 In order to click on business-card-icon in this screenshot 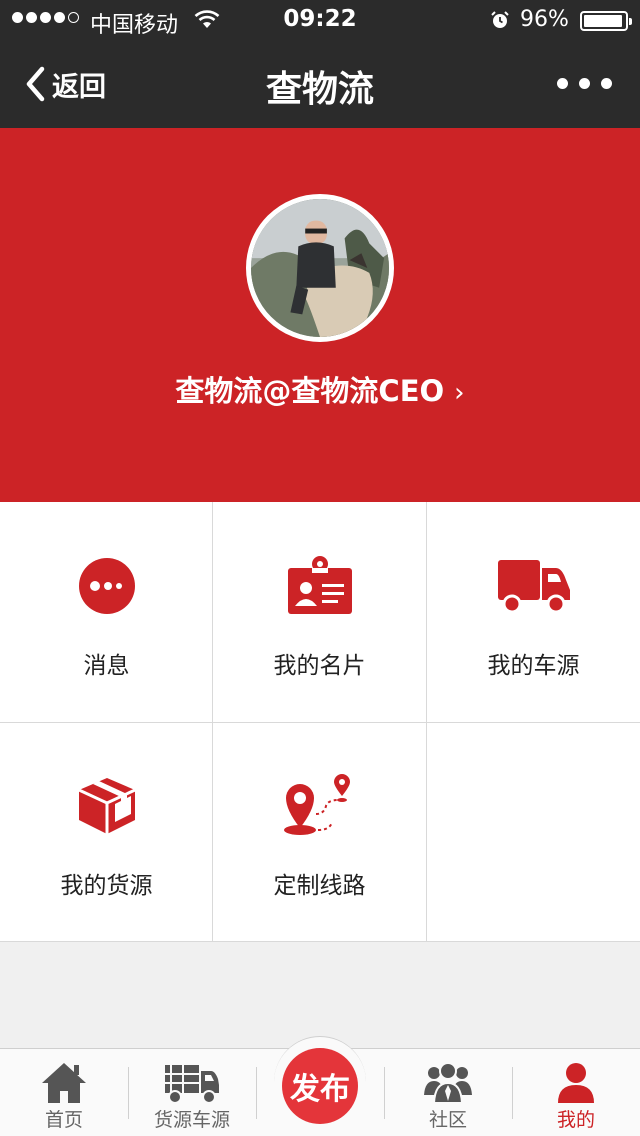, I will do `click(319, 585)`.